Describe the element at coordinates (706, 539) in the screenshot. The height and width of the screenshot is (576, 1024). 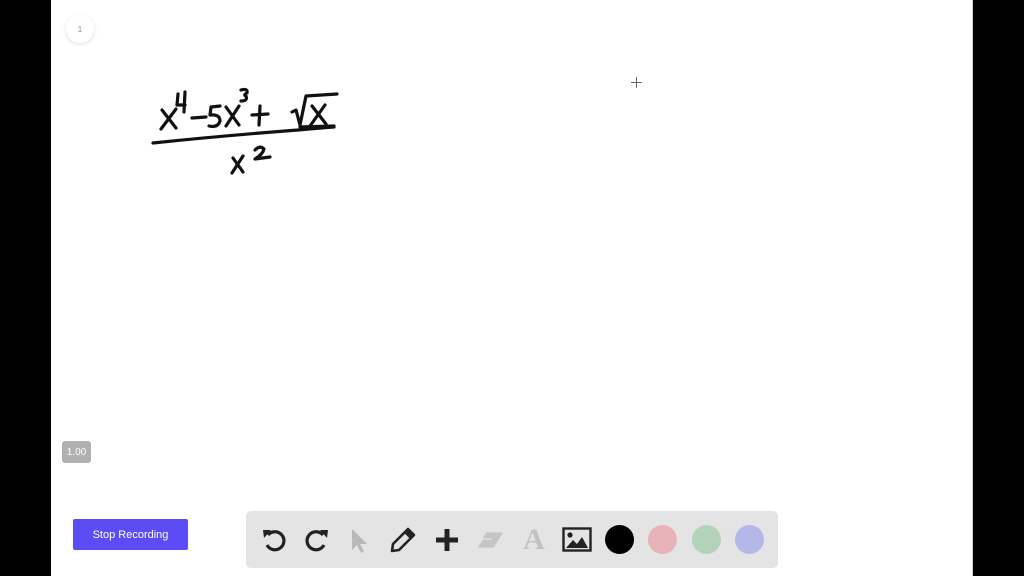
I see `color-swatch-green` at that location.